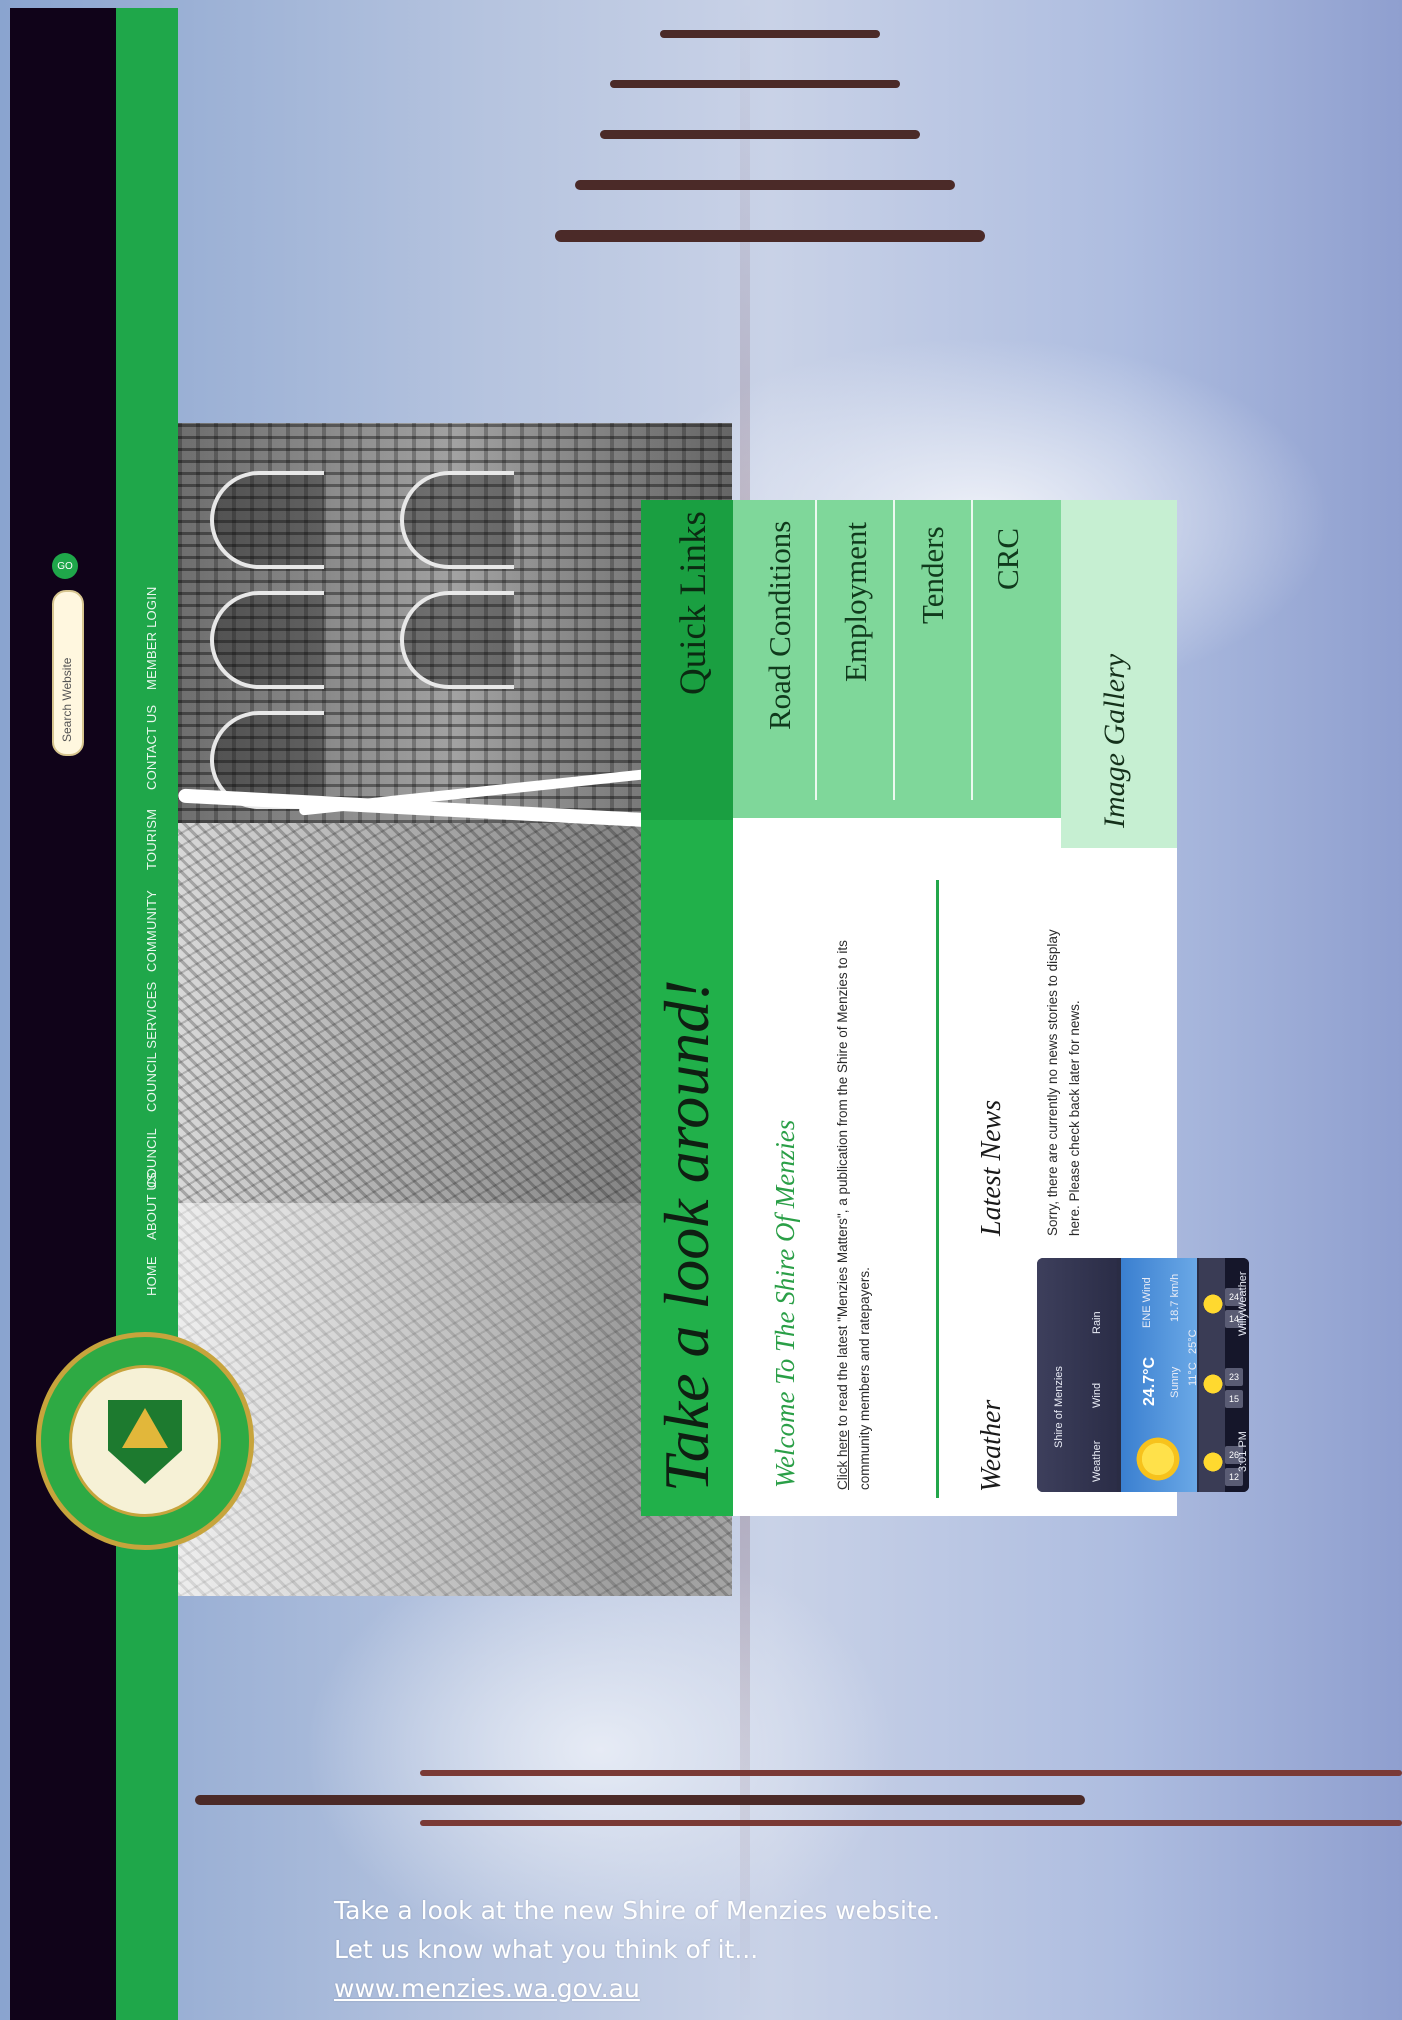 The height and width of the screenshot is (2020, 1402). Describe the element at coordinates (151, 638) in the screenshot. I see `nav-member-login: MEMBER LOGIN` at that location.